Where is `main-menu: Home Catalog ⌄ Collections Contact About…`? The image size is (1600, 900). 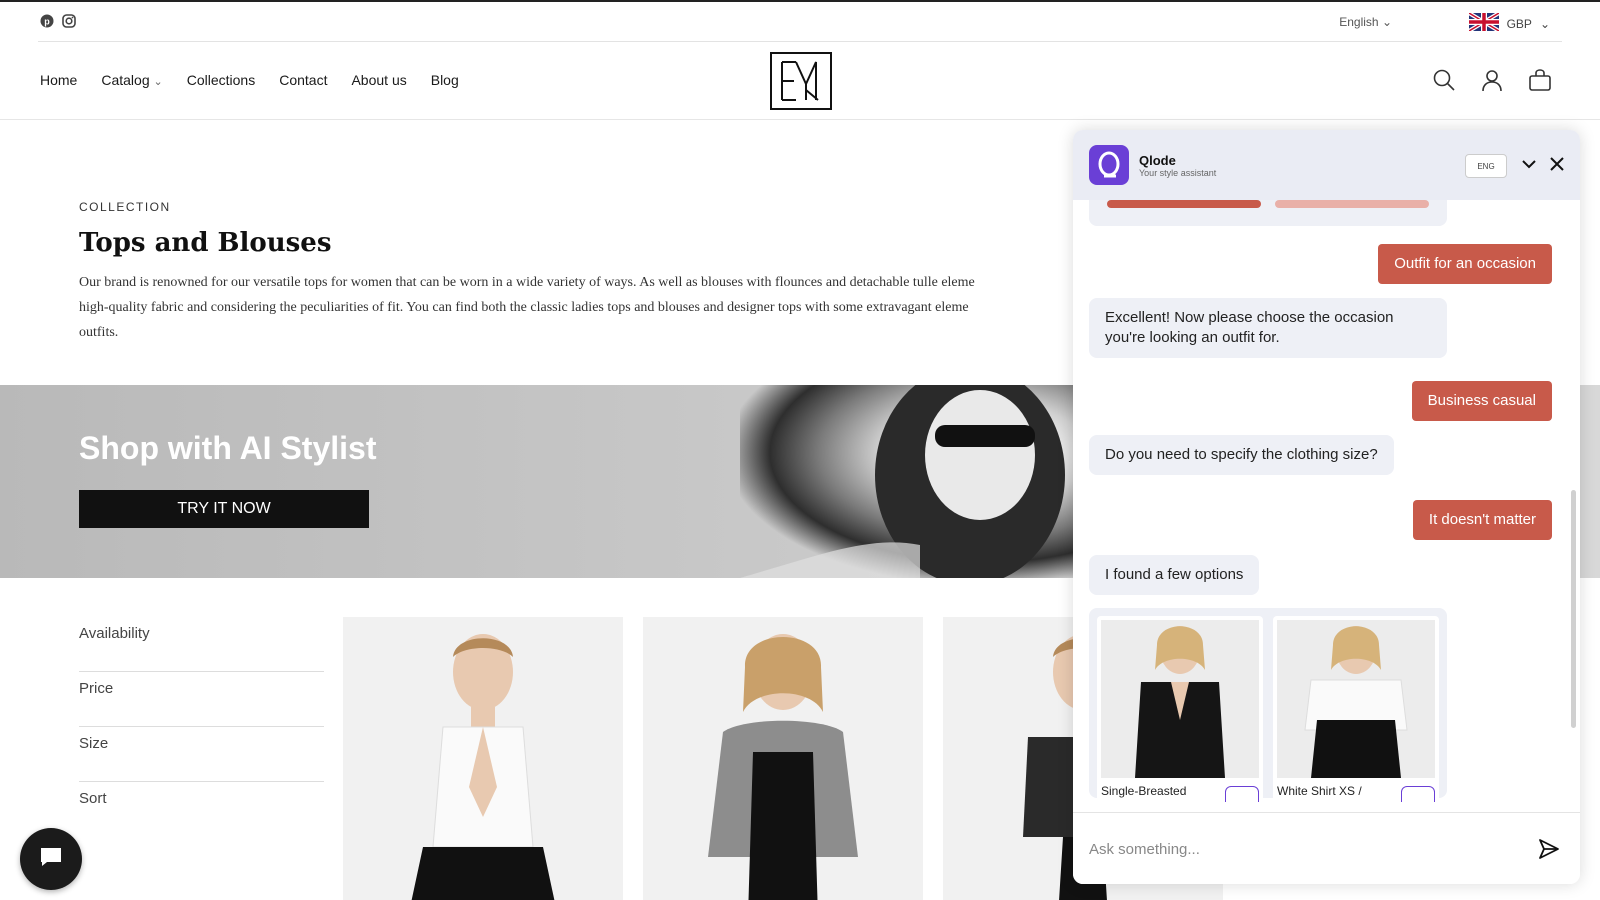
main-menu: Home Catalog ⌄ Collections Contact About… is located at coordinates (249, 80).